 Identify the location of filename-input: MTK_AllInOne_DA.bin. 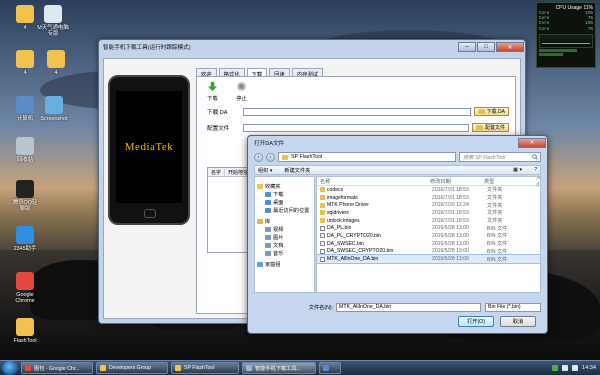
(408, 307).